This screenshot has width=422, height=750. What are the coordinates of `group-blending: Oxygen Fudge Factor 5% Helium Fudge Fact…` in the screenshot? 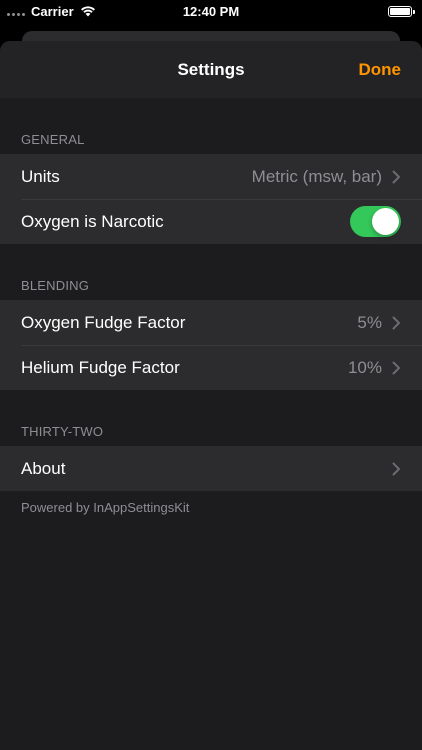 It's located at (211, 345).